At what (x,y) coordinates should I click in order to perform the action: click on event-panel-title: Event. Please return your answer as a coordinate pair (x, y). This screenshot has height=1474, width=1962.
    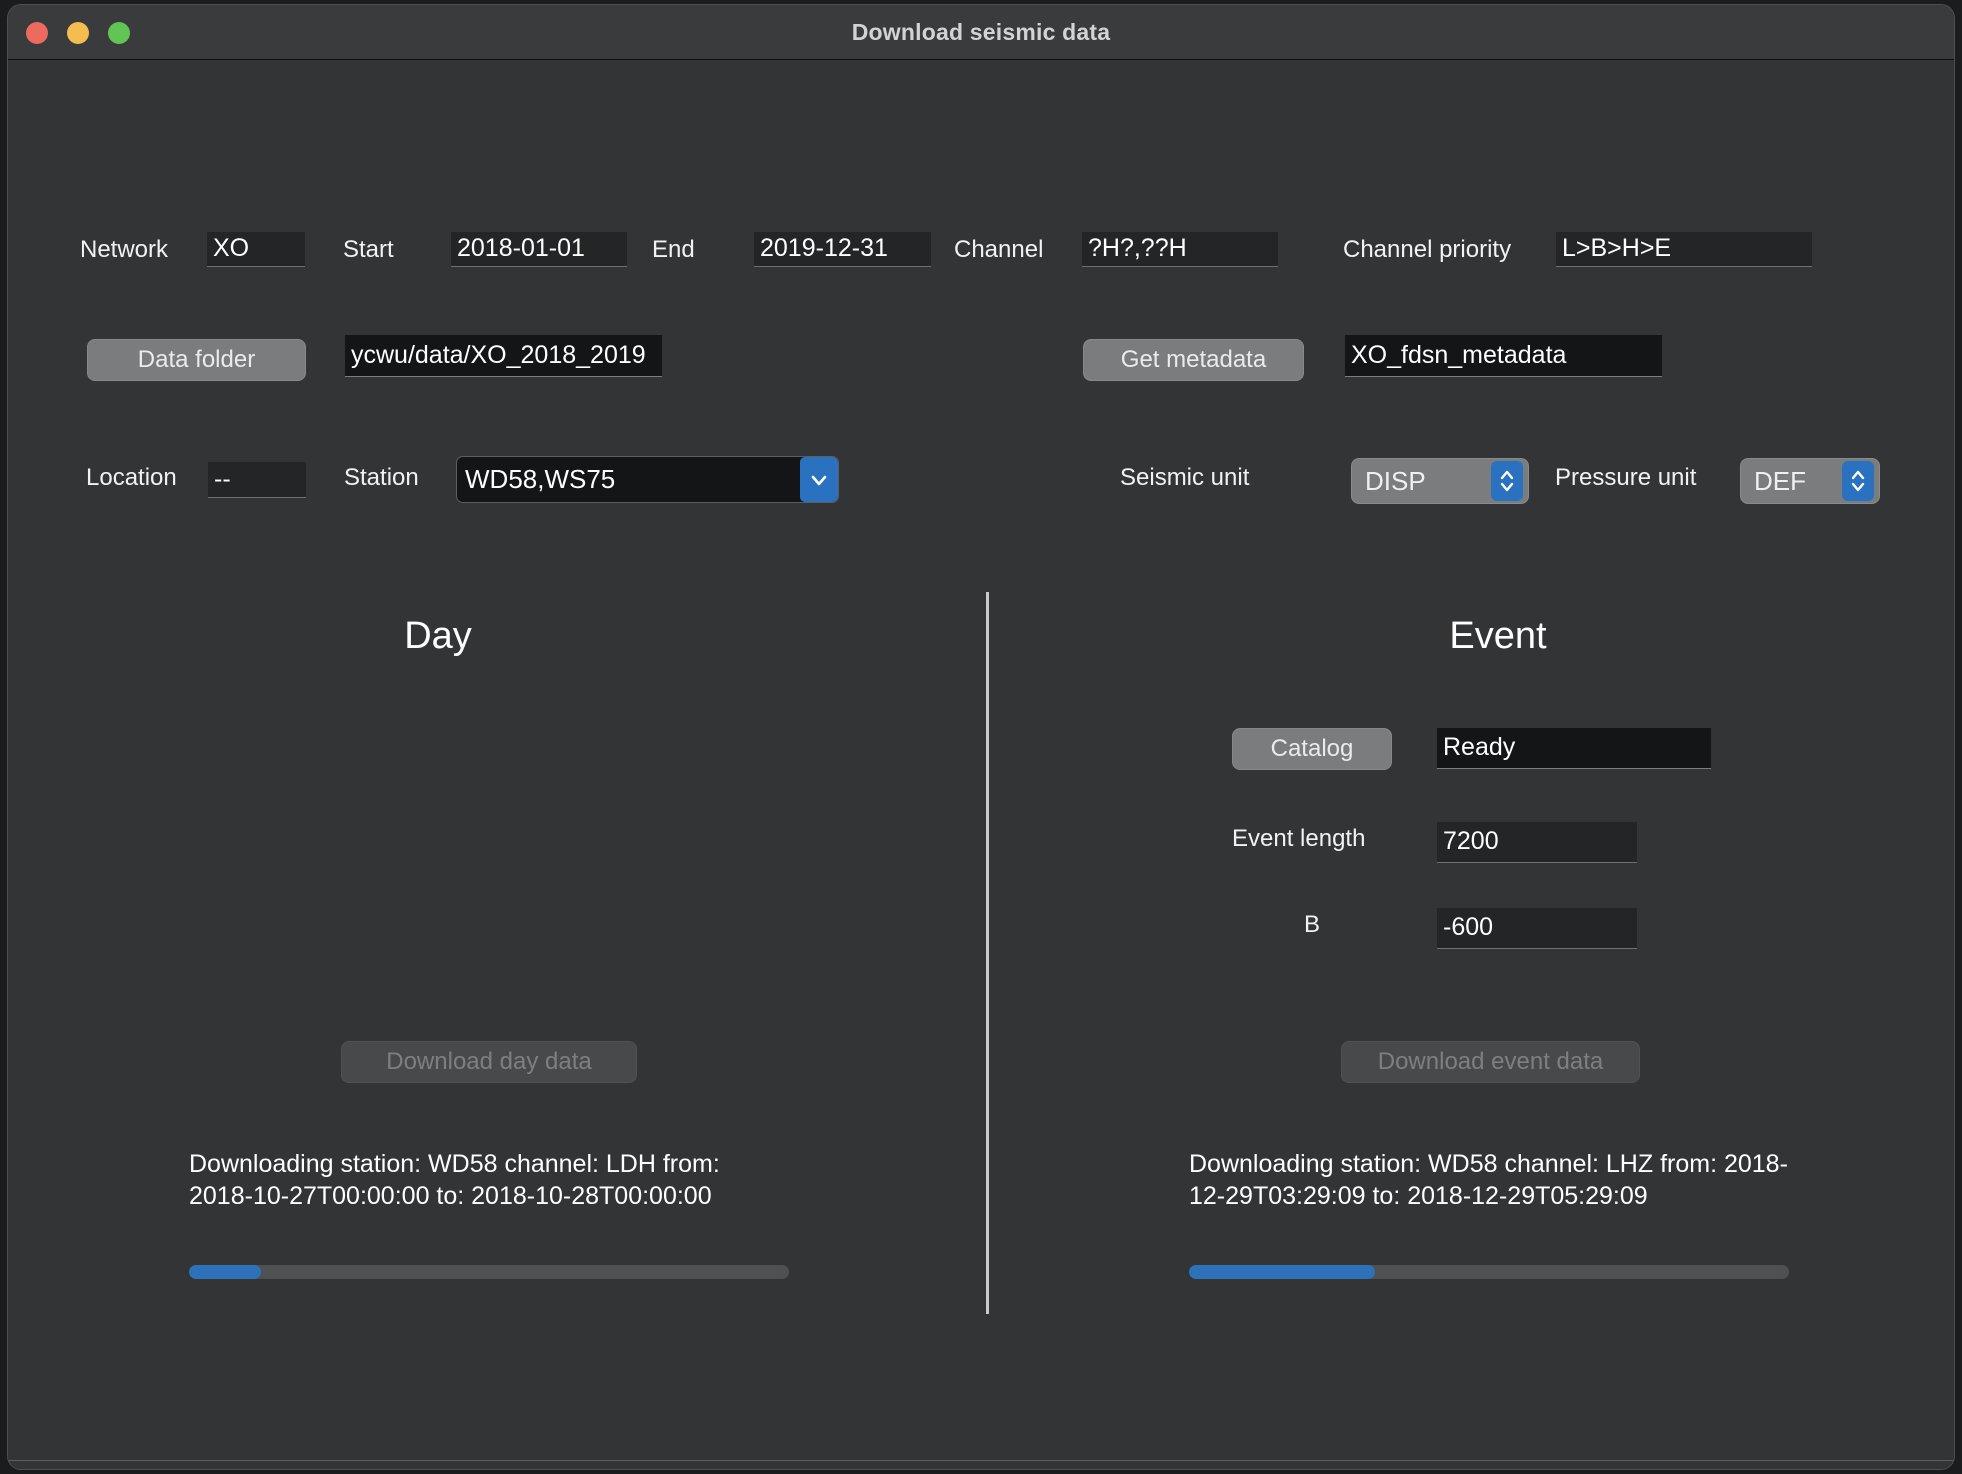
    Looking at the image, I should click on (1498, 636).